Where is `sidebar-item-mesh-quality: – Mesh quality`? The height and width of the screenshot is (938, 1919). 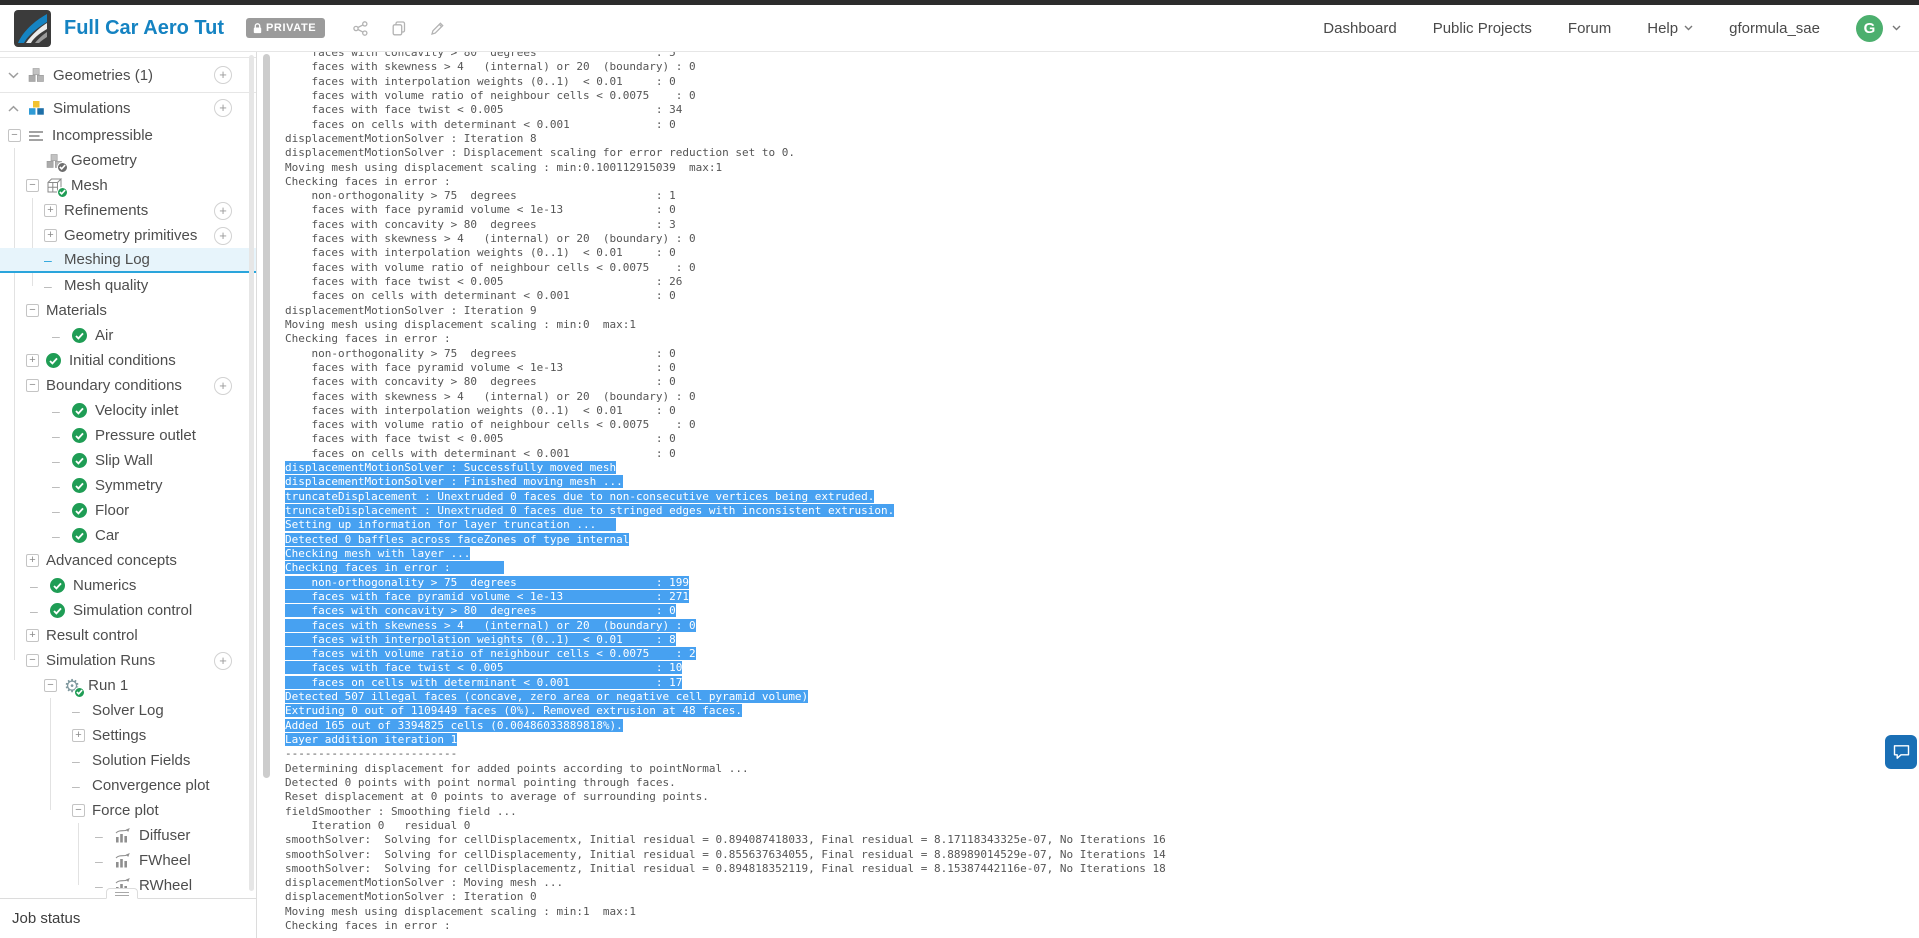
sidebar-item-mesh-quality: – Mesh quality is located at coordinates (128, 285).